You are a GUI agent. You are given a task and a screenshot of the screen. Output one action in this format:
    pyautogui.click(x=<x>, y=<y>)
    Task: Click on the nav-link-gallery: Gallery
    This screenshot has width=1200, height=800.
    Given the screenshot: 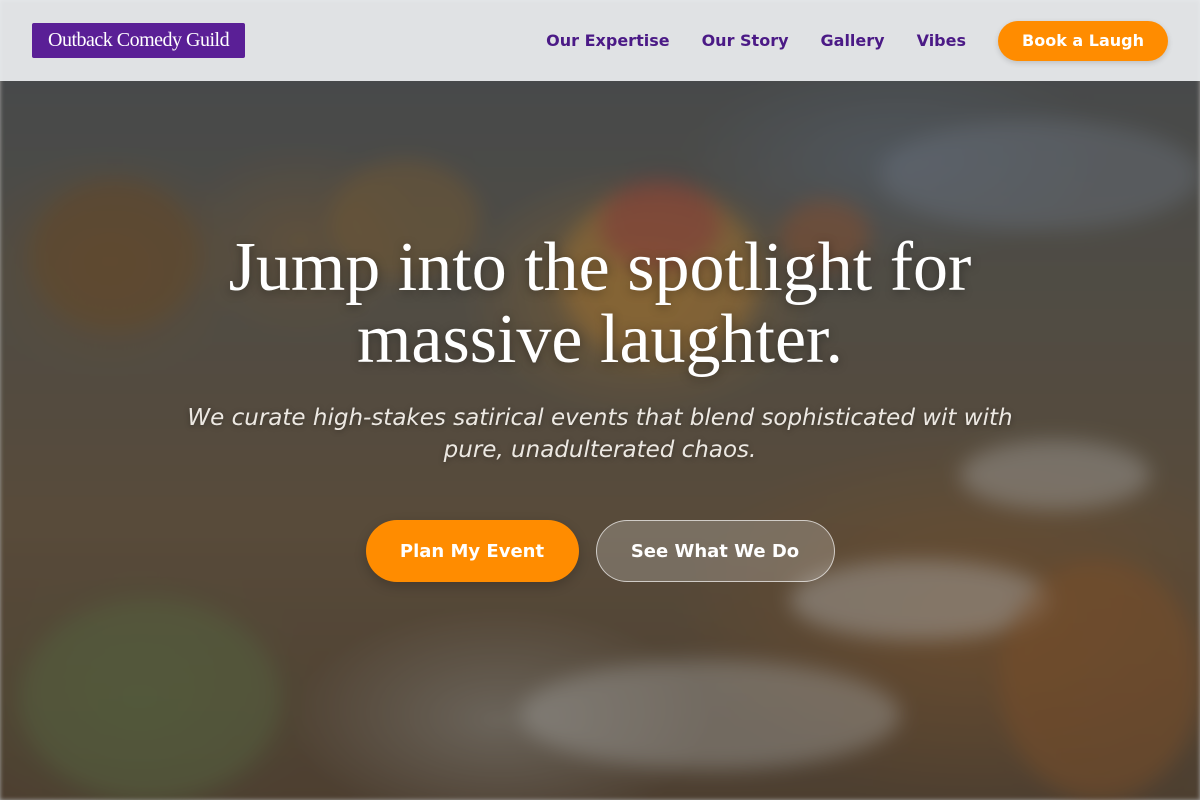 What is the action you would take?
    pyautogui.click(x=853, y=40)
    